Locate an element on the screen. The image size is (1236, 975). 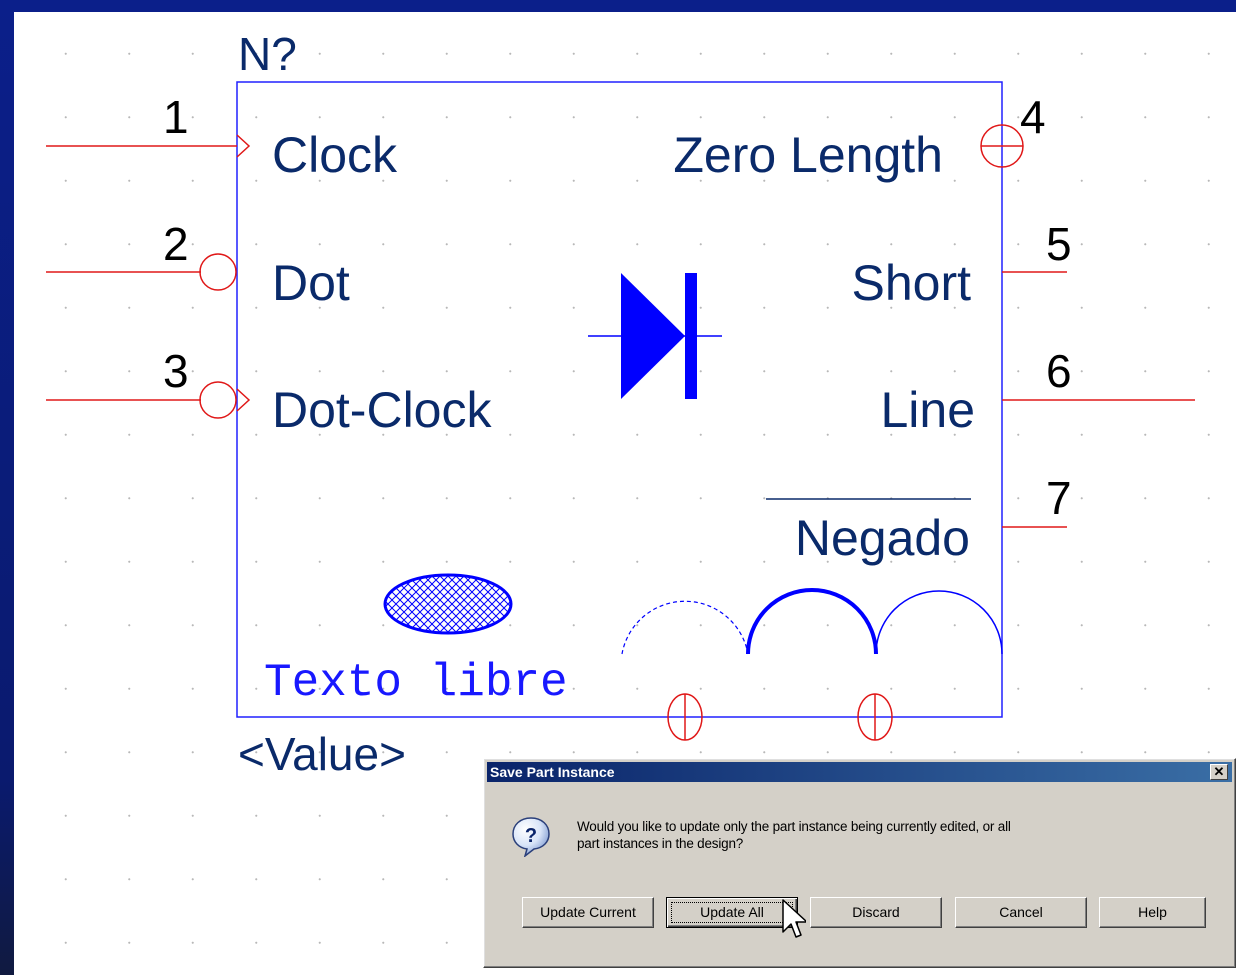
help-button: Help is located at coordinates (1152, 912).